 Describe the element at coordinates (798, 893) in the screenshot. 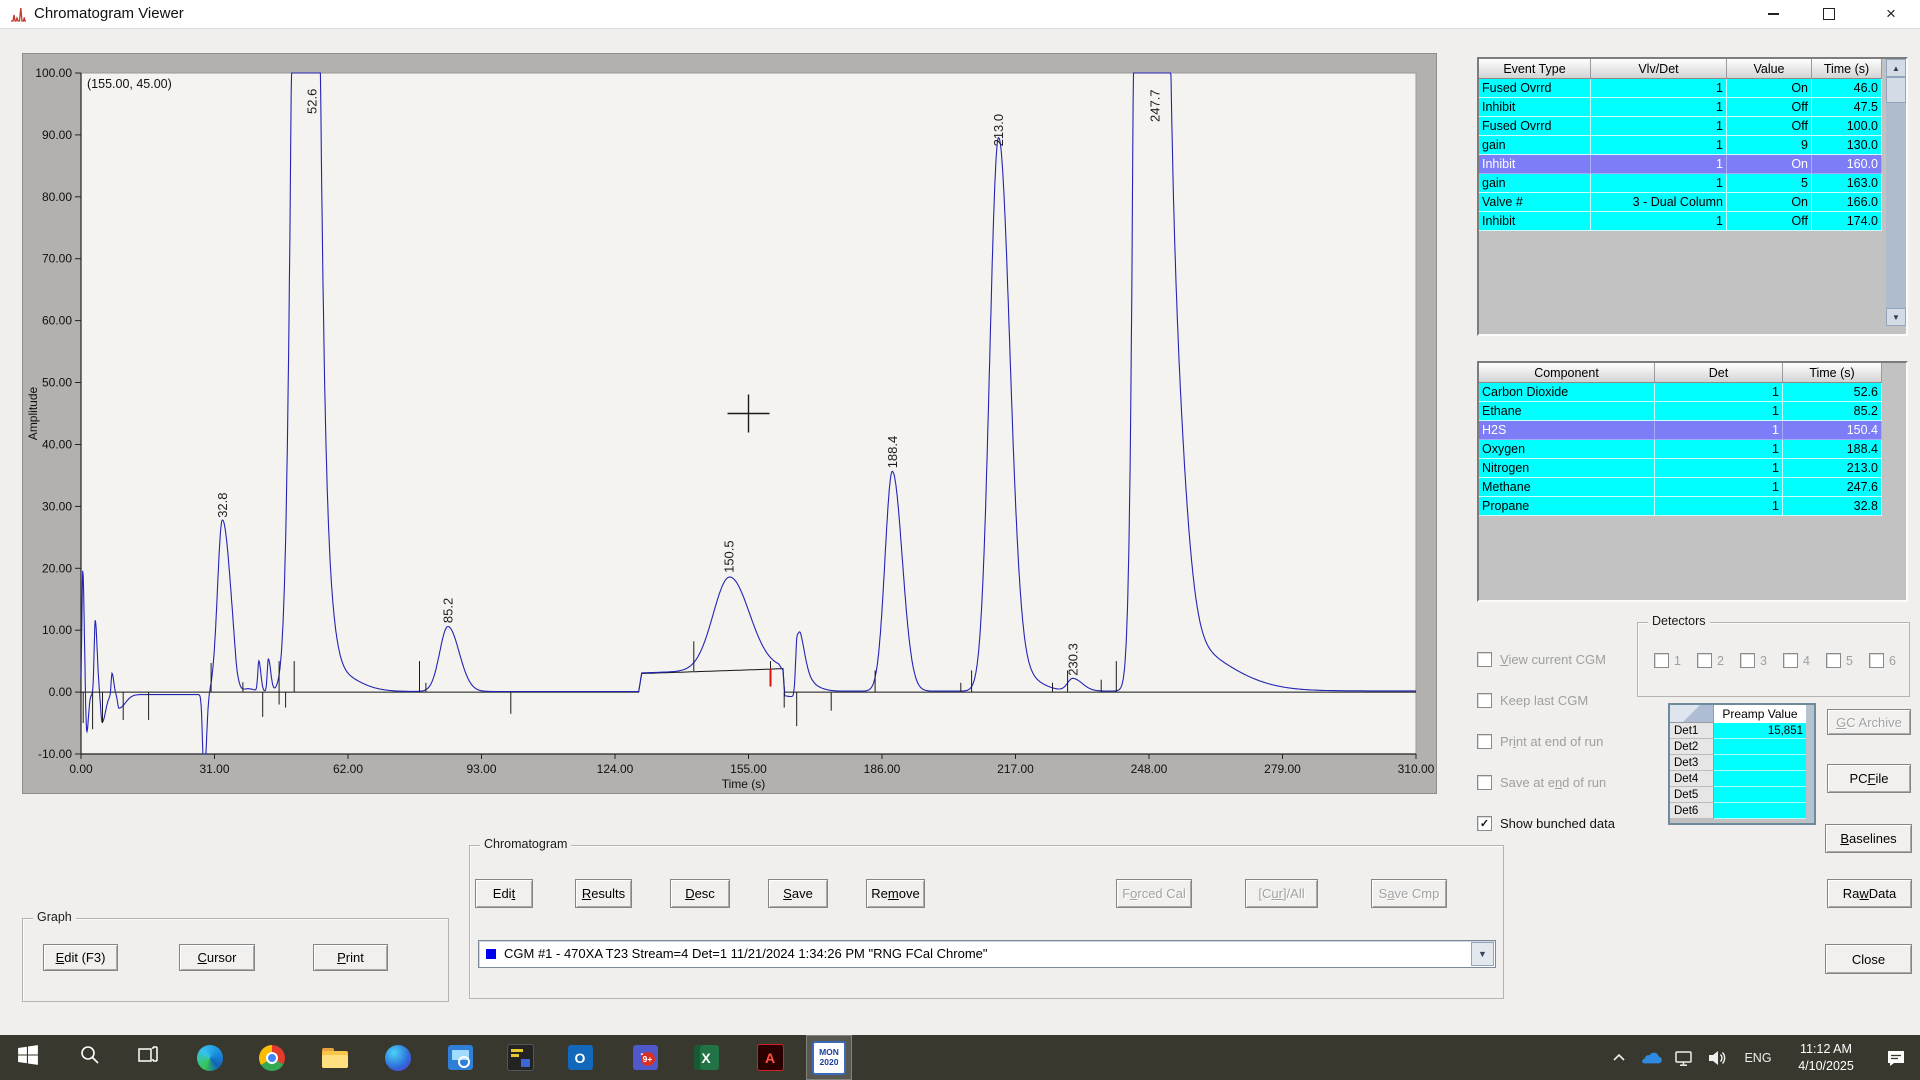

I see `save-button: Save` at that location.